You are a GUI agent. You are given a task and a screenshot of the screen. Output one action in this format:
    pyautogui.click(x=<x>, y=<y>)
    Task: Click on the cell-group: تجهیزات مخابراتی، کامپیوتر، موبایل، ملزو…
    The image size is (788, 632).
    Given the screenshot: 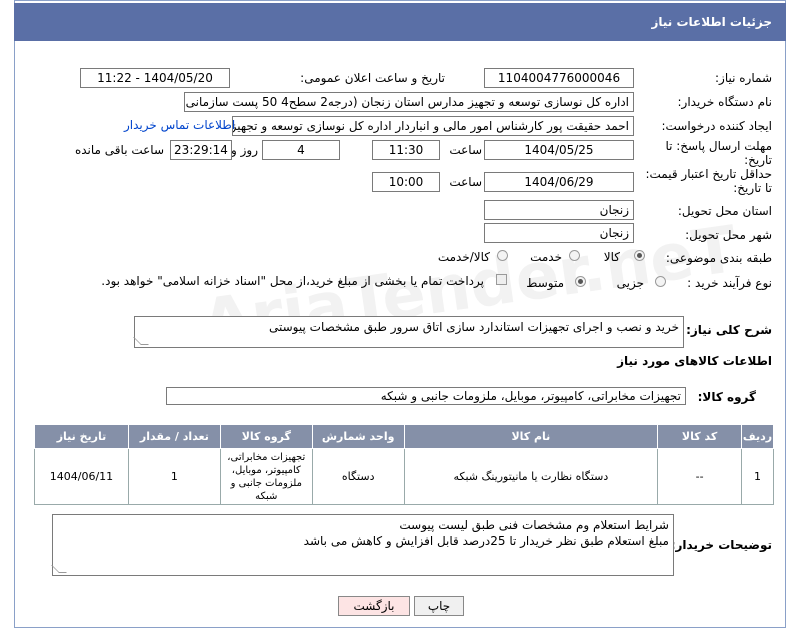 What is the action you would take?
    pyautogui.click(x=266, y=476)
    